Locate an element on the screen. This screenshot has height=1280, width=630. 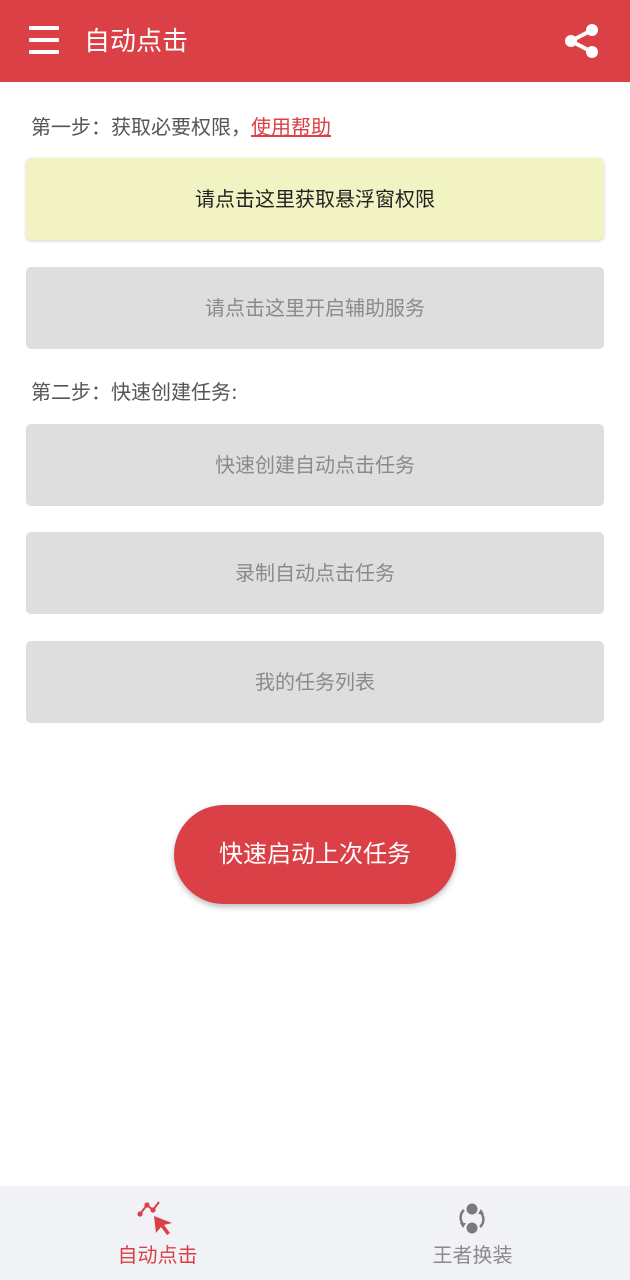
cursor-click-icon is located at coordinates (154, 1218).